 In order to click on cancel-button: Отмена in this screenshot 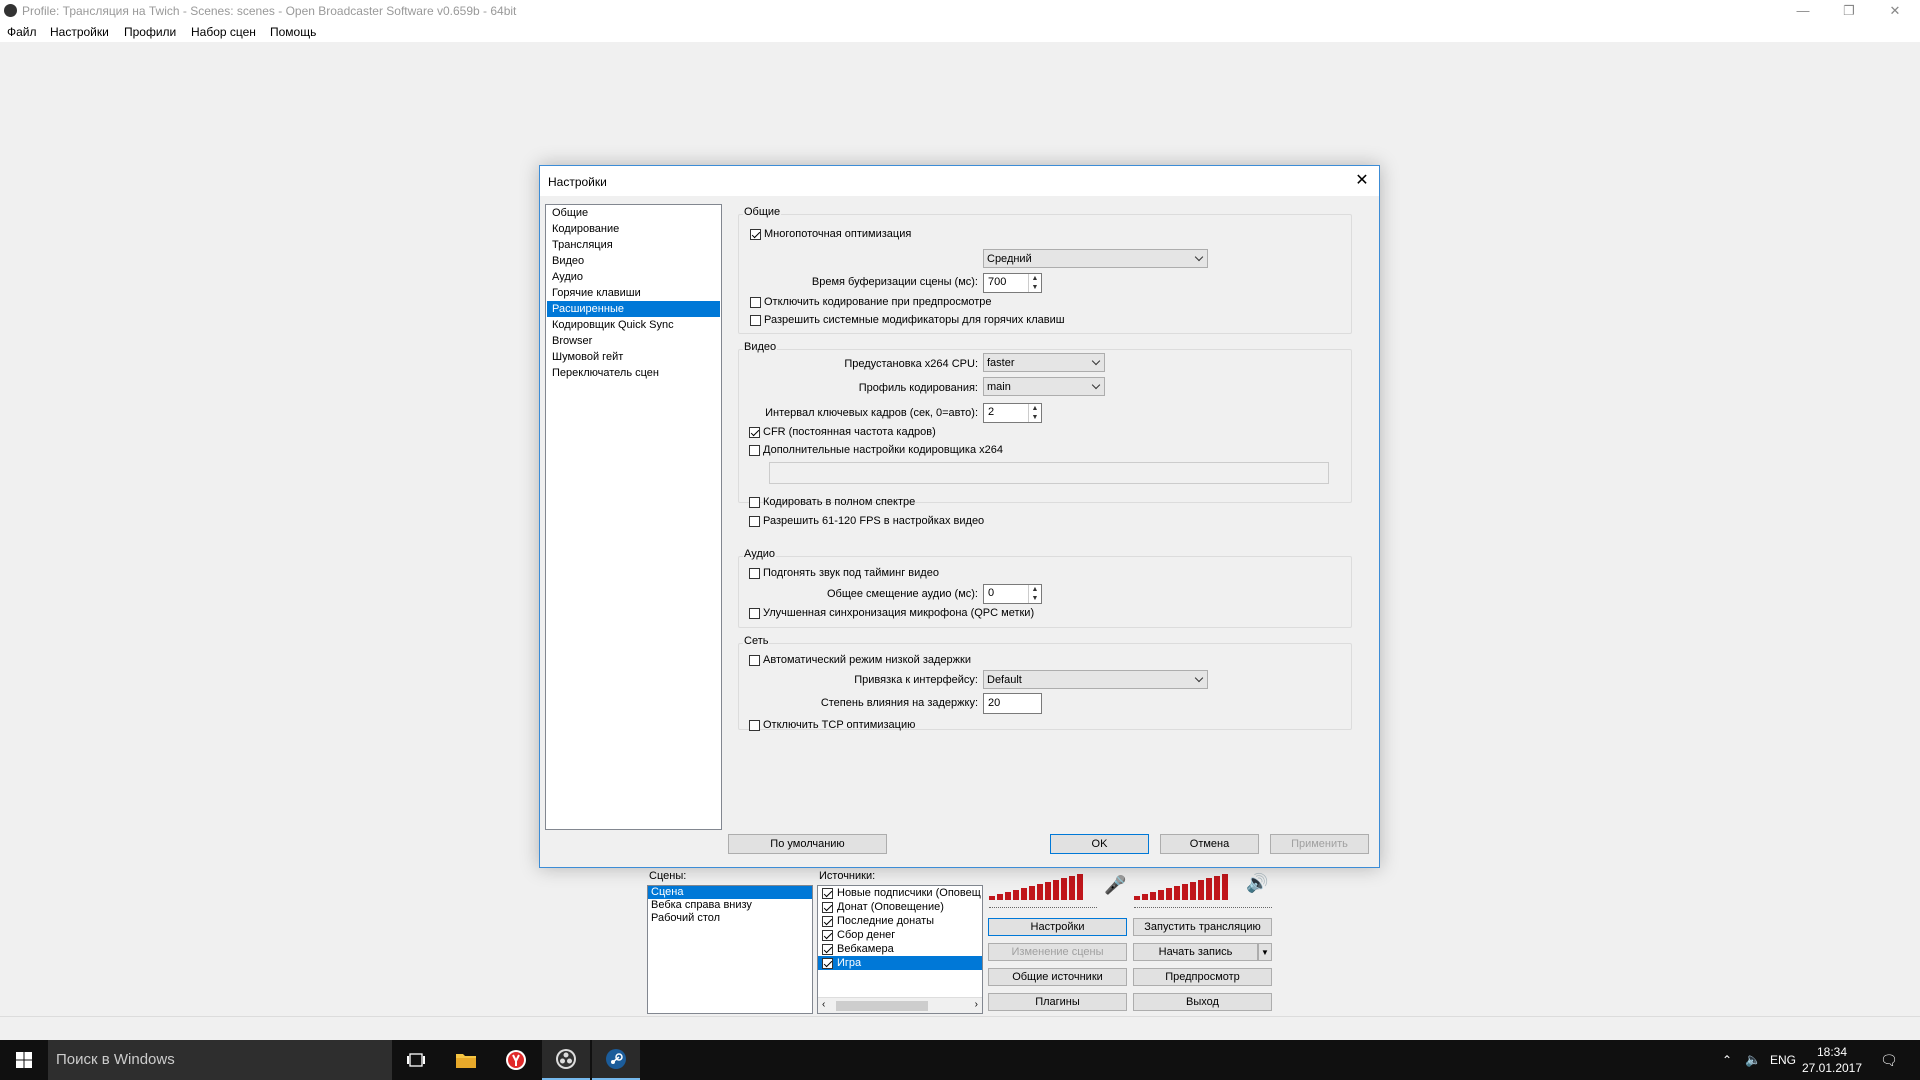, I will do `click(1209, 844)`.